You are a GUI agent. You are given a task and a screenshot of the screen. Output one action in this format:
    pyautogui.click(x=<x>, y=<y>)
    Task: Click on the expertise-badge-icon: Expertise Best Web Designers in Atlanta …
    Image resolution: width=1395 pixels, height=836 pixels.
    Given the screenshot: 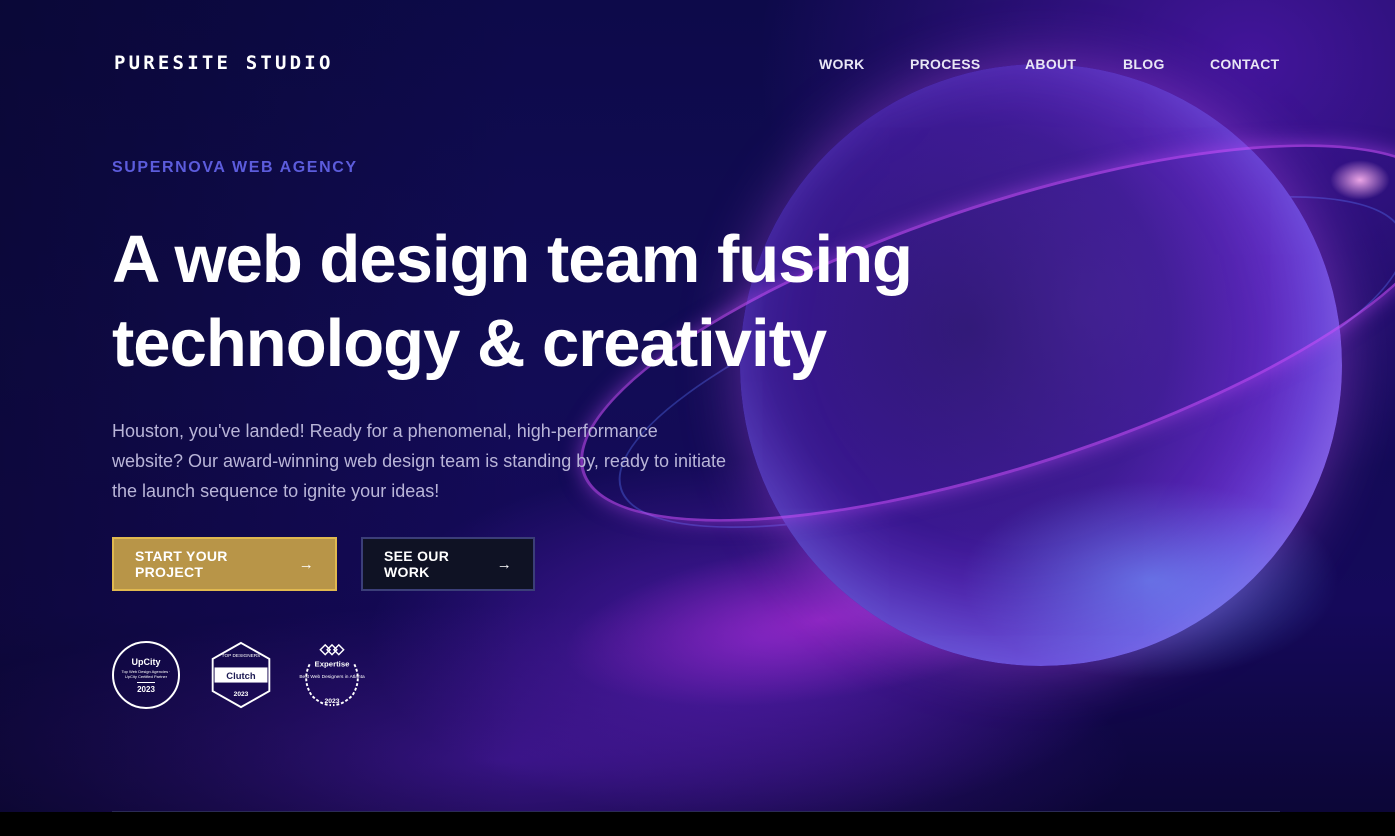 What is the action you would take?
    pyautogui.click(x=332, y=675)
    